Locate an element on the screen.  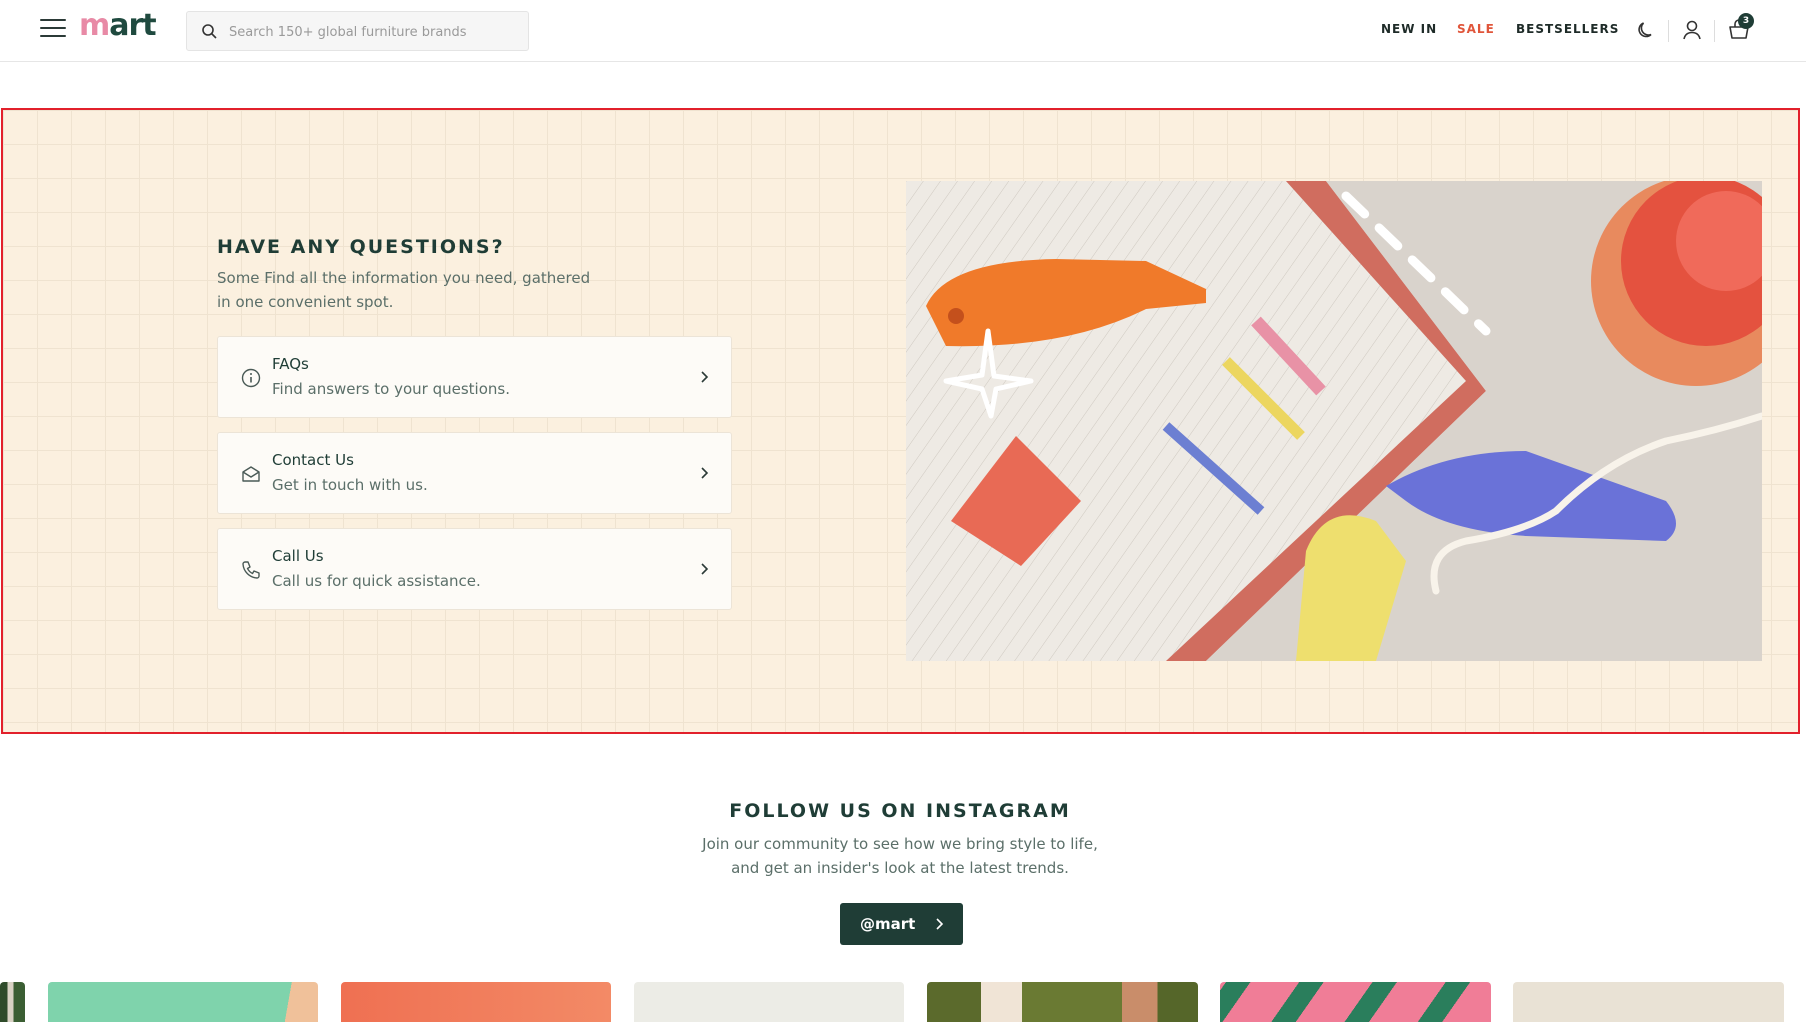
card-title: Contact Us is located at coordinates (313, 460).